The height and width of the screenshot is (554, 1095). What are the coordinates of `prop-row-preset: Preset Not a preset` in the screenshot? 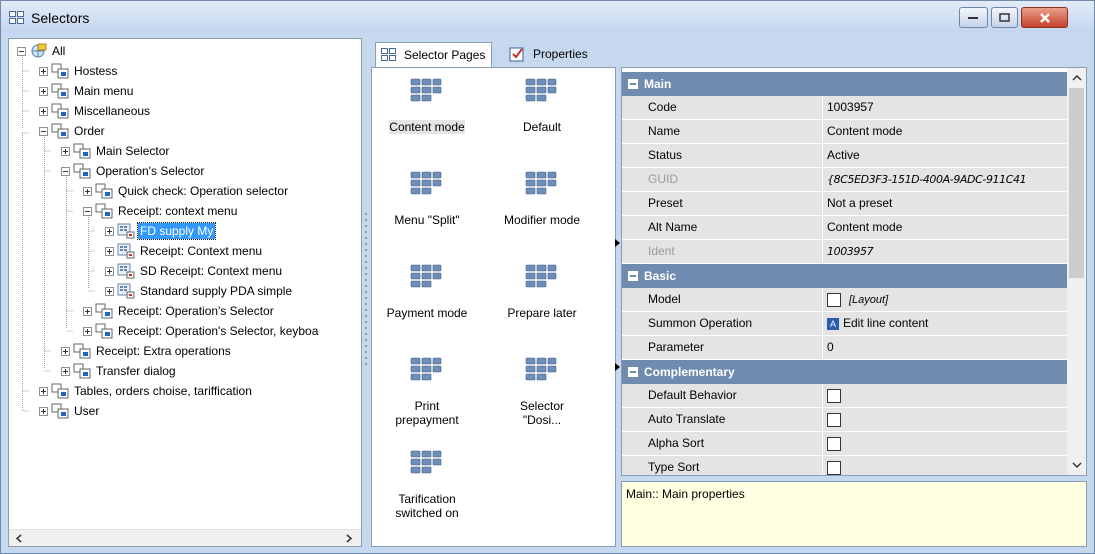 It's located at (845, 204).